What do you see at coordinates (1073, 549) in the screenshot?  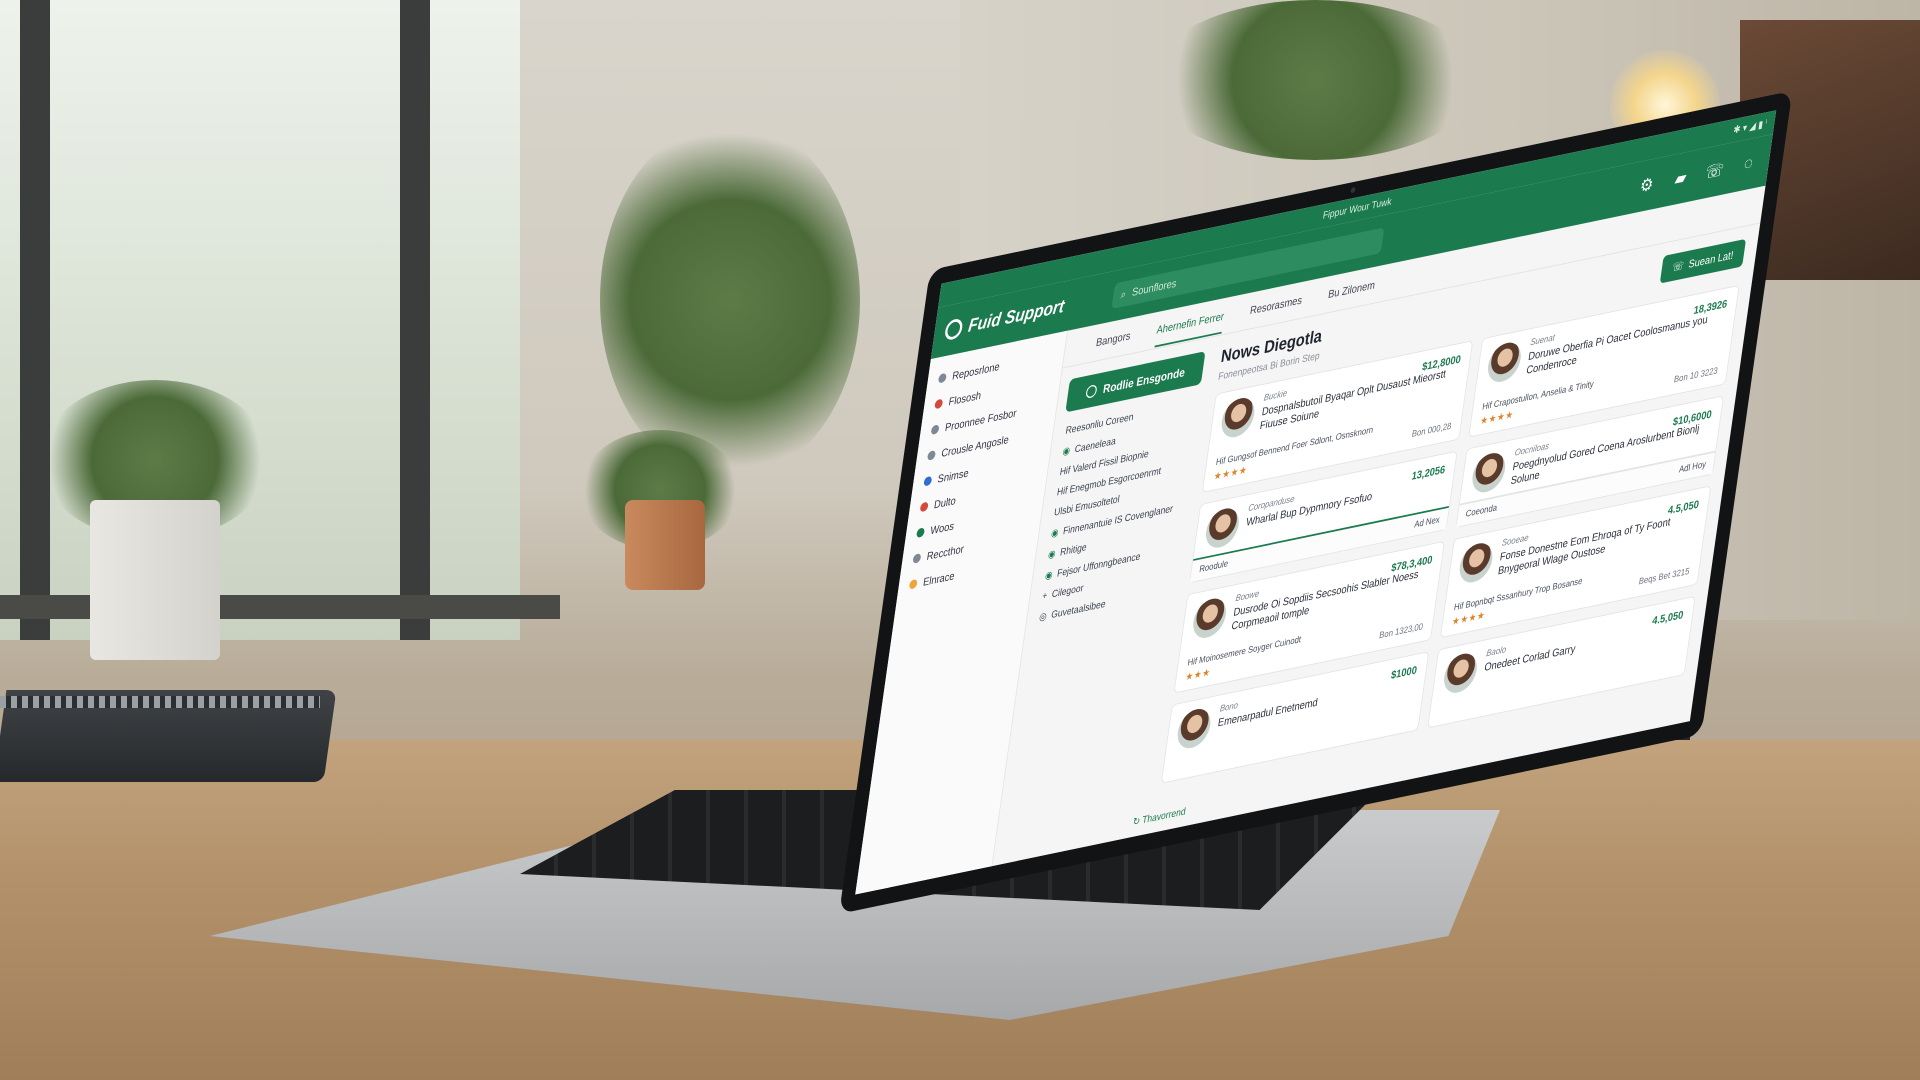 I see `subnav-label: Rhitige` at bounding box center [1073, 549].